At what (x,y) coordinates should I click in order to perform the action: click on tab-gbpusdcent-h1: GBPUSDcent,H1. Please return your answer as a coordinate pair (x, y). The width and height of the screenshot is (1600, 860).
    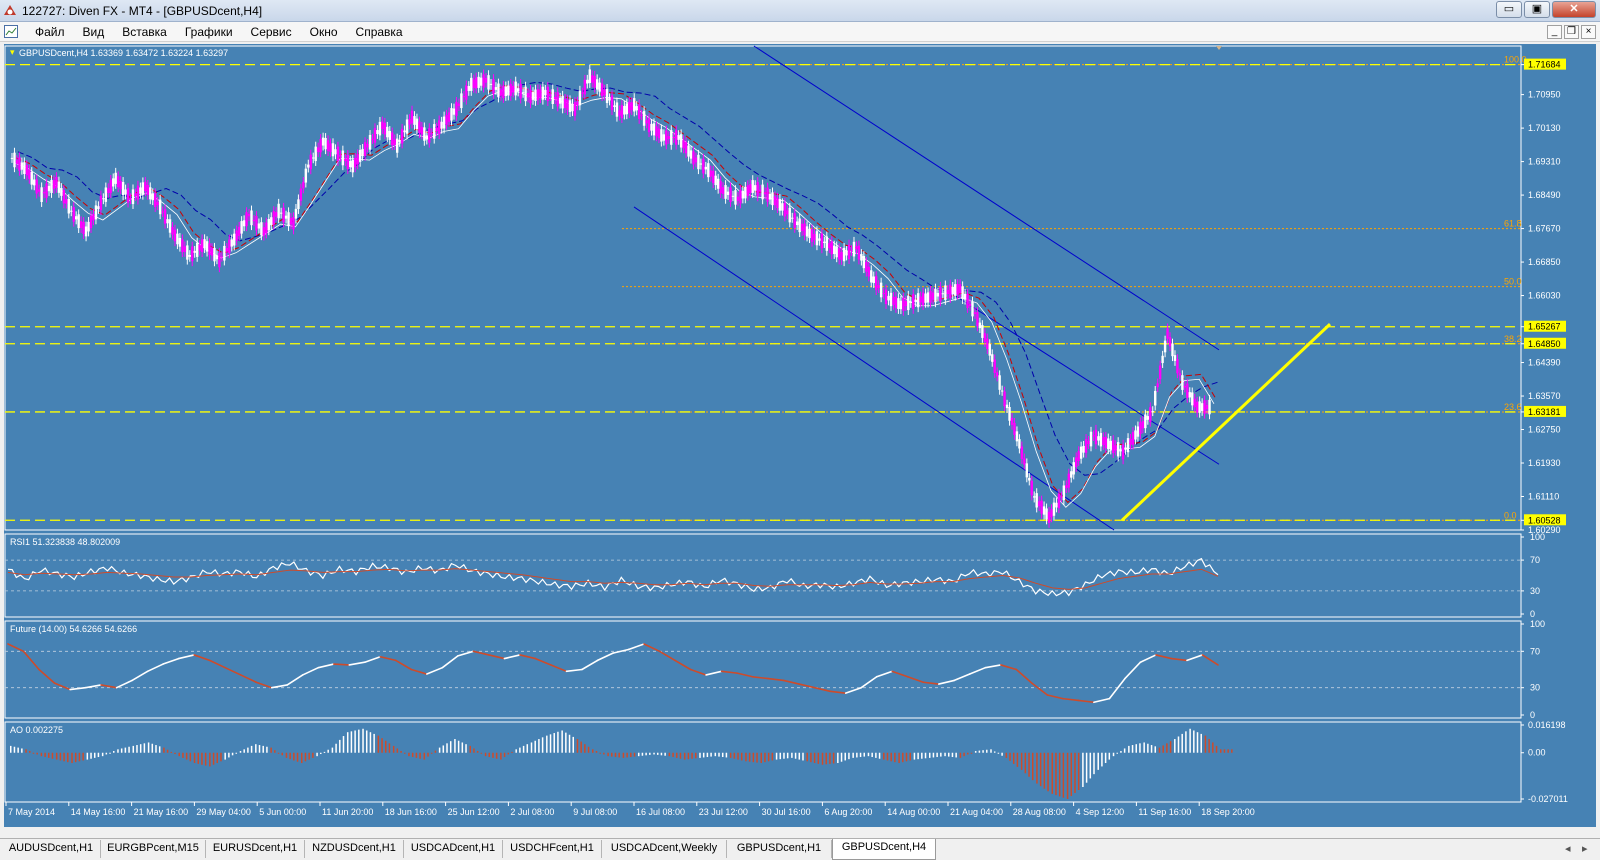
    Looking at the image, I should click on (779, 849).